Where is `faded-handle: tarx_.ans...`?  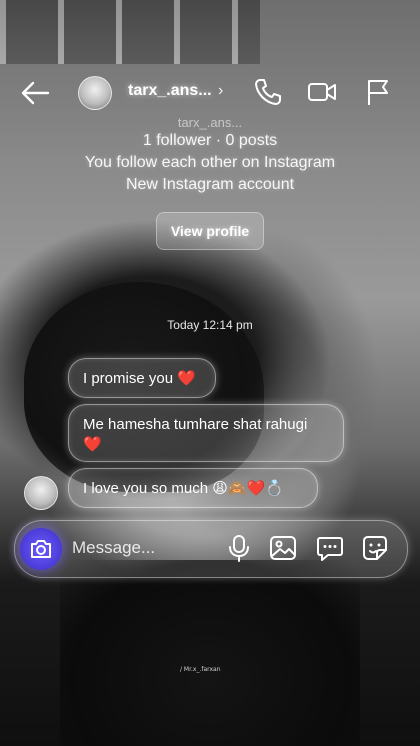 faded-handle: tarx_.ans... is located at coordinates (210, 122).